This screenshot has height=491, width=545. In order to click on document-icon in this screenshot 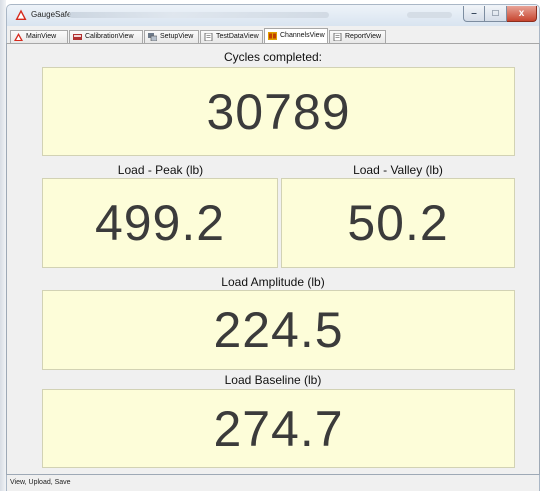, I will do `click(208, 37)`.